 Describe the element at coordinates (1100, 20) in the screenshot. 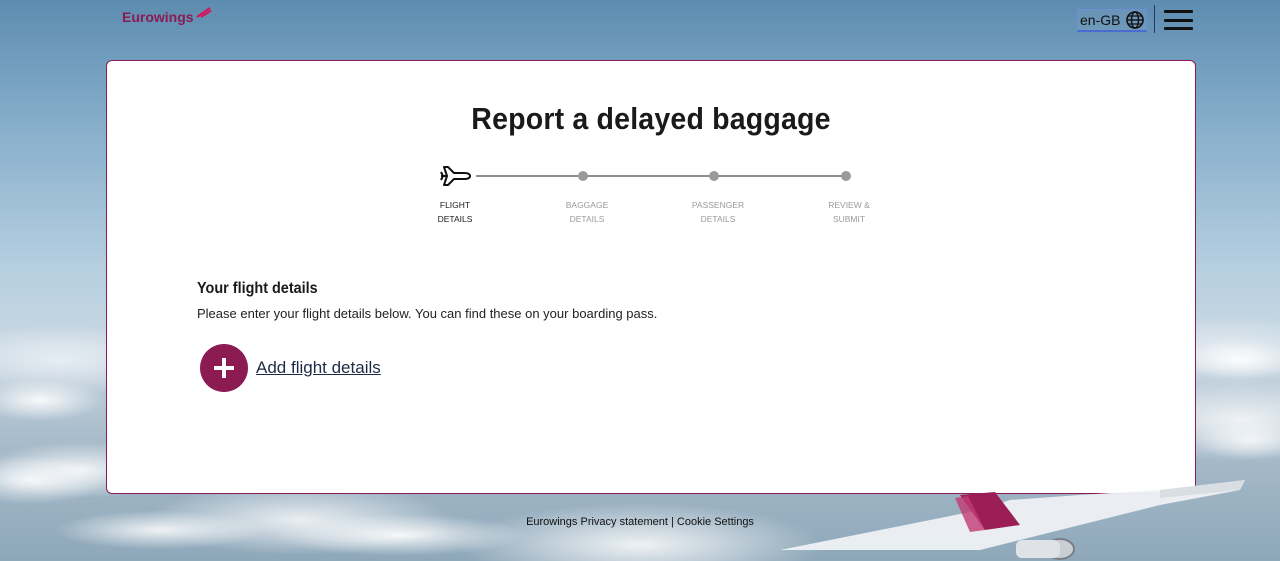

I see `language-label: en-GB` at that location.